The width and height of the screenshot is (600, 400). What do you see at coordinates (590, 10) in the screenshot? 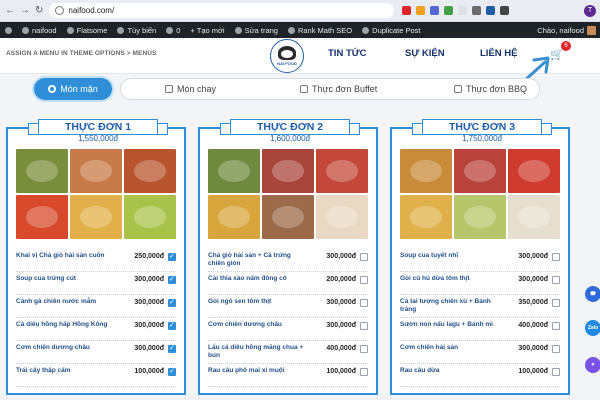
I see `profile-avatar: T` at bounding box center [590, 10].